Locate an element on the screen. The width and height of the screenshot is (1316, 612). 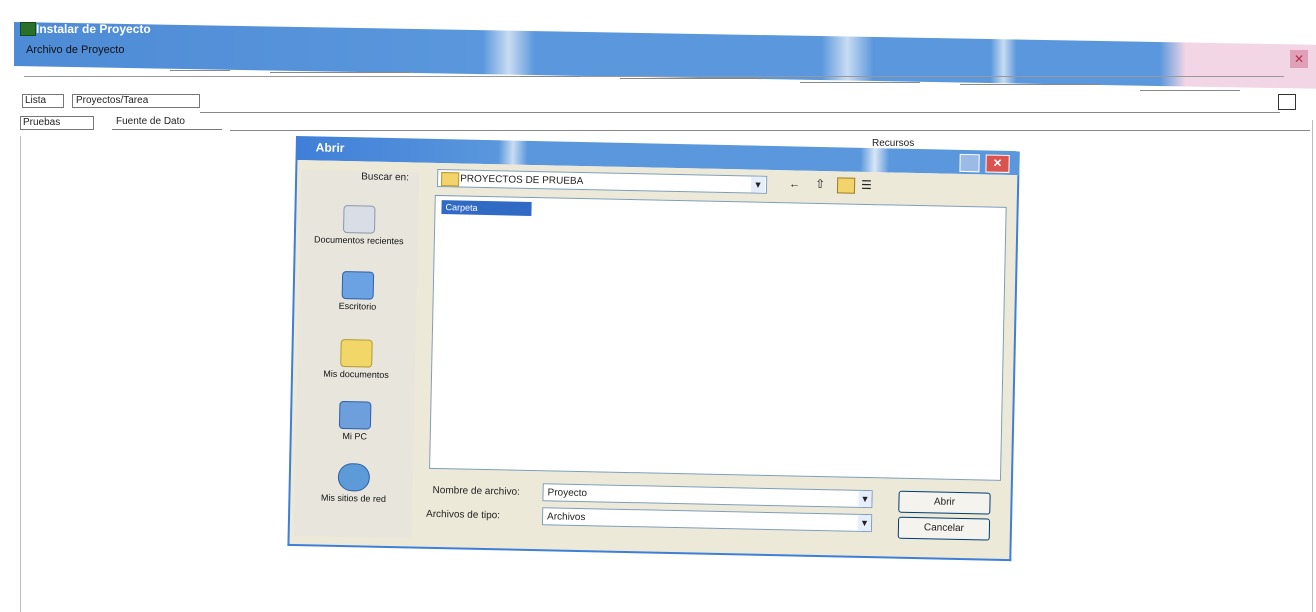
dialog-close-icon: ✕ is located at coordinates (997, 163).